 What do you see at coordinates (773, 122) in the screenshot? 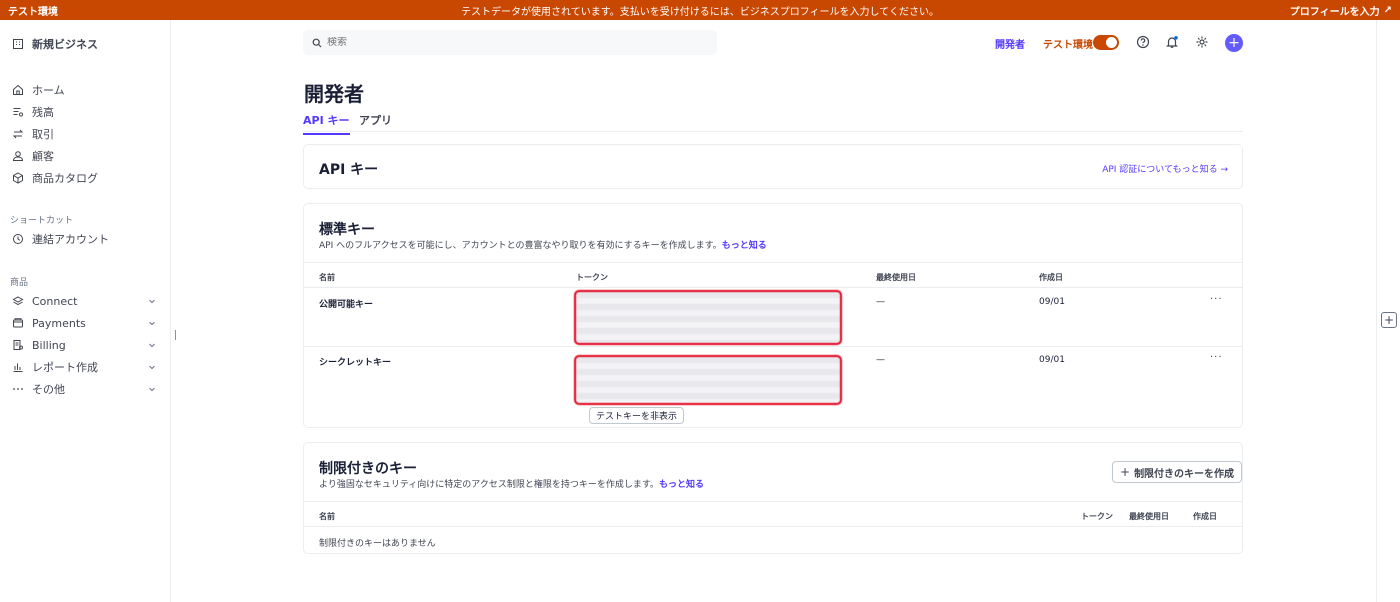
I see `page-tabs: API キー アプリ` at bounding box center [773, 122].